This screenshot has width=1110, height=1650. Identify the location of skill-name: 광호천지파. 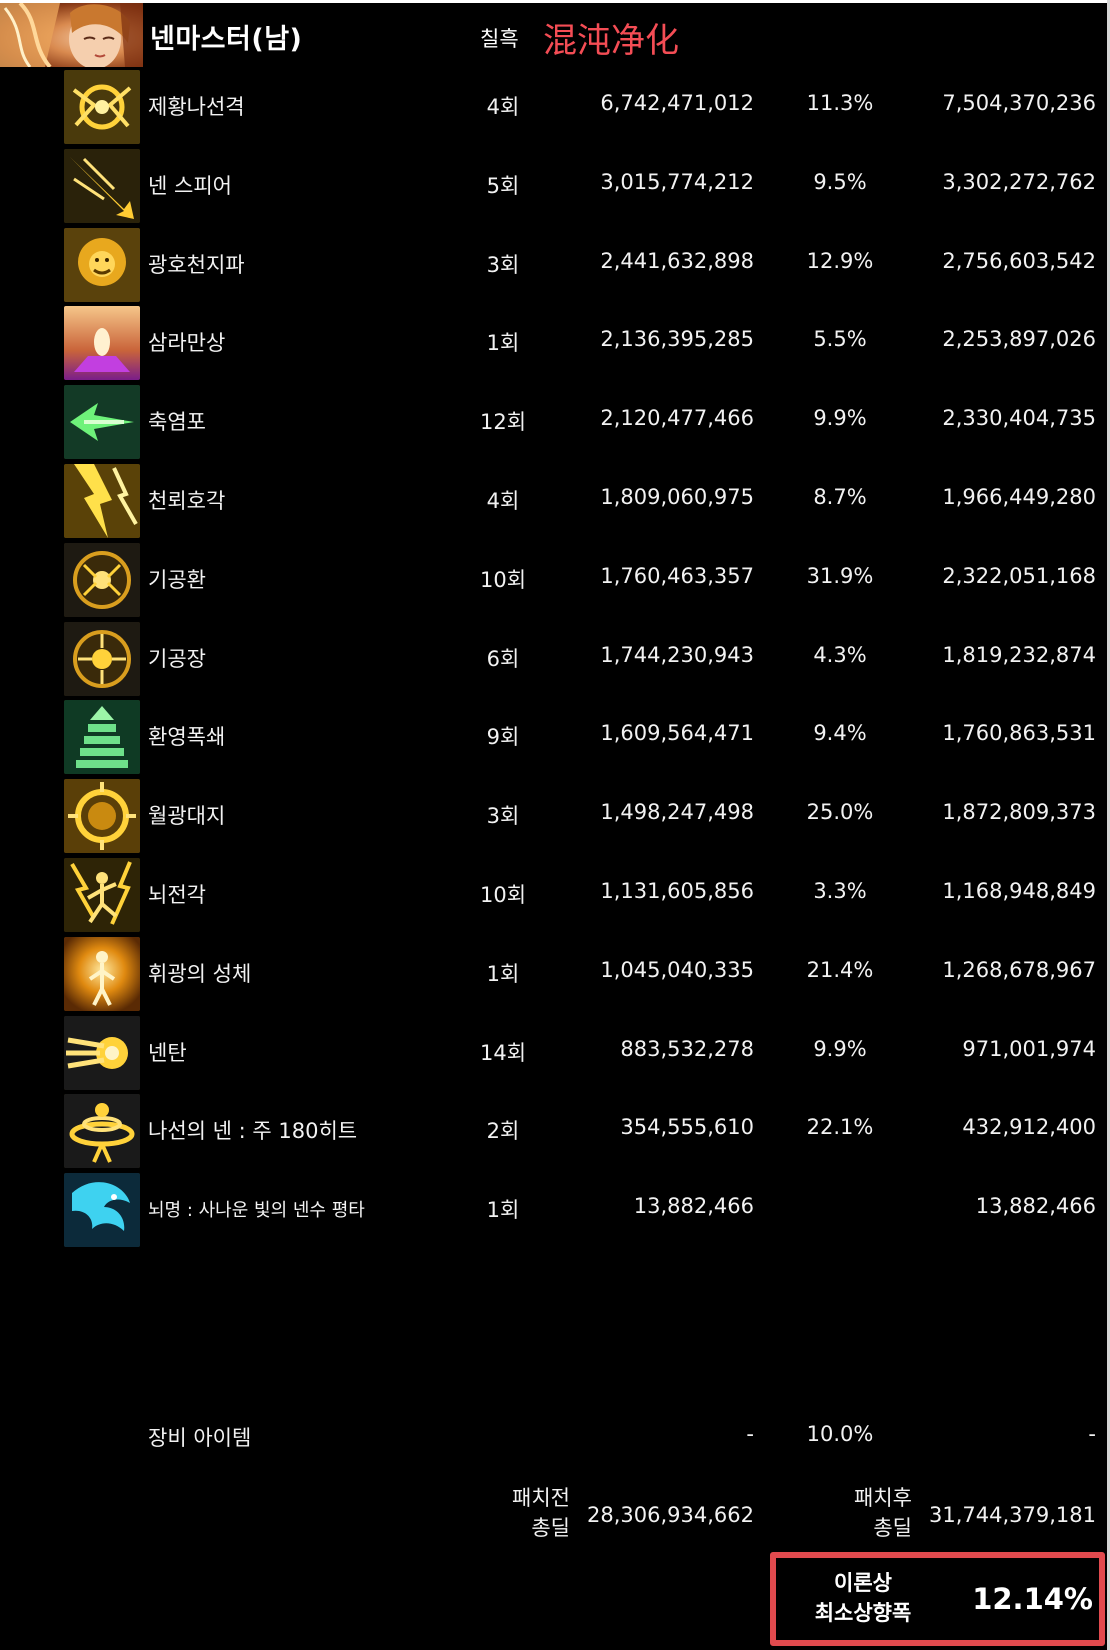
(196, 264).